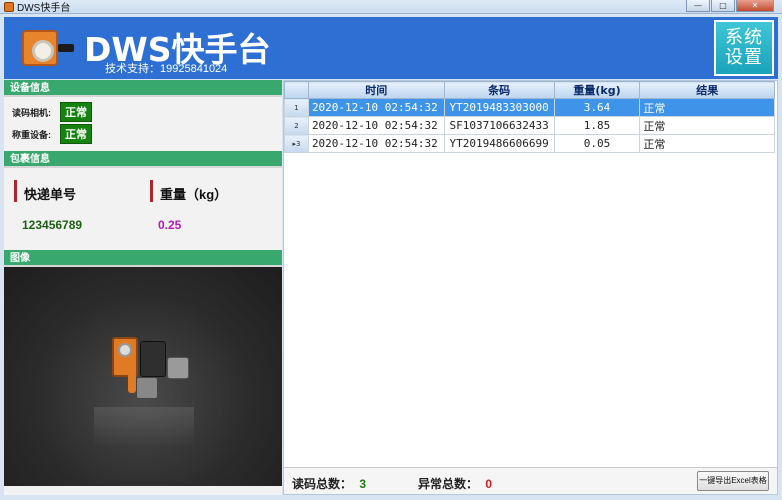 The height and width of the screenshot is (500, 782). I want to click on package-info-header: 包裹信息, so click(143, 159).